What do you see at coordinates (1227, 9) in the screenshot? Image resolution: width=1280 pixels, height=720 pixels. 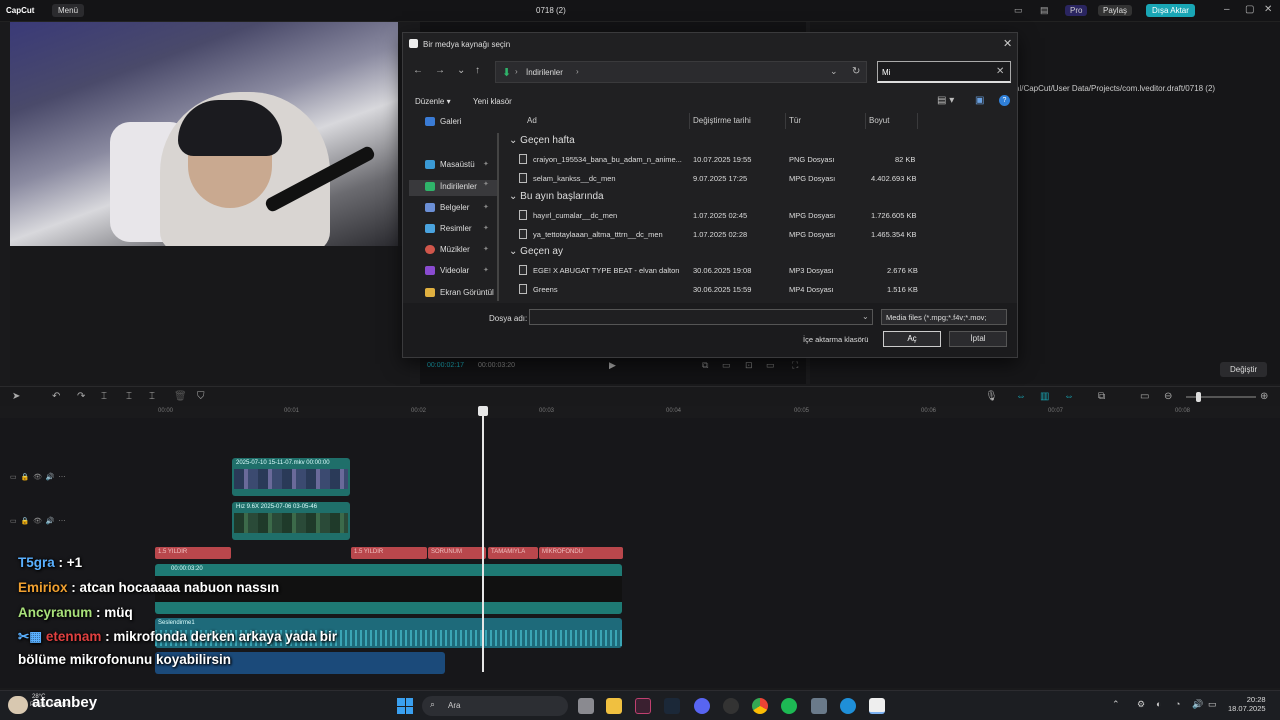 I see `minimize-icon: –` at bounding box center [1227, 9].